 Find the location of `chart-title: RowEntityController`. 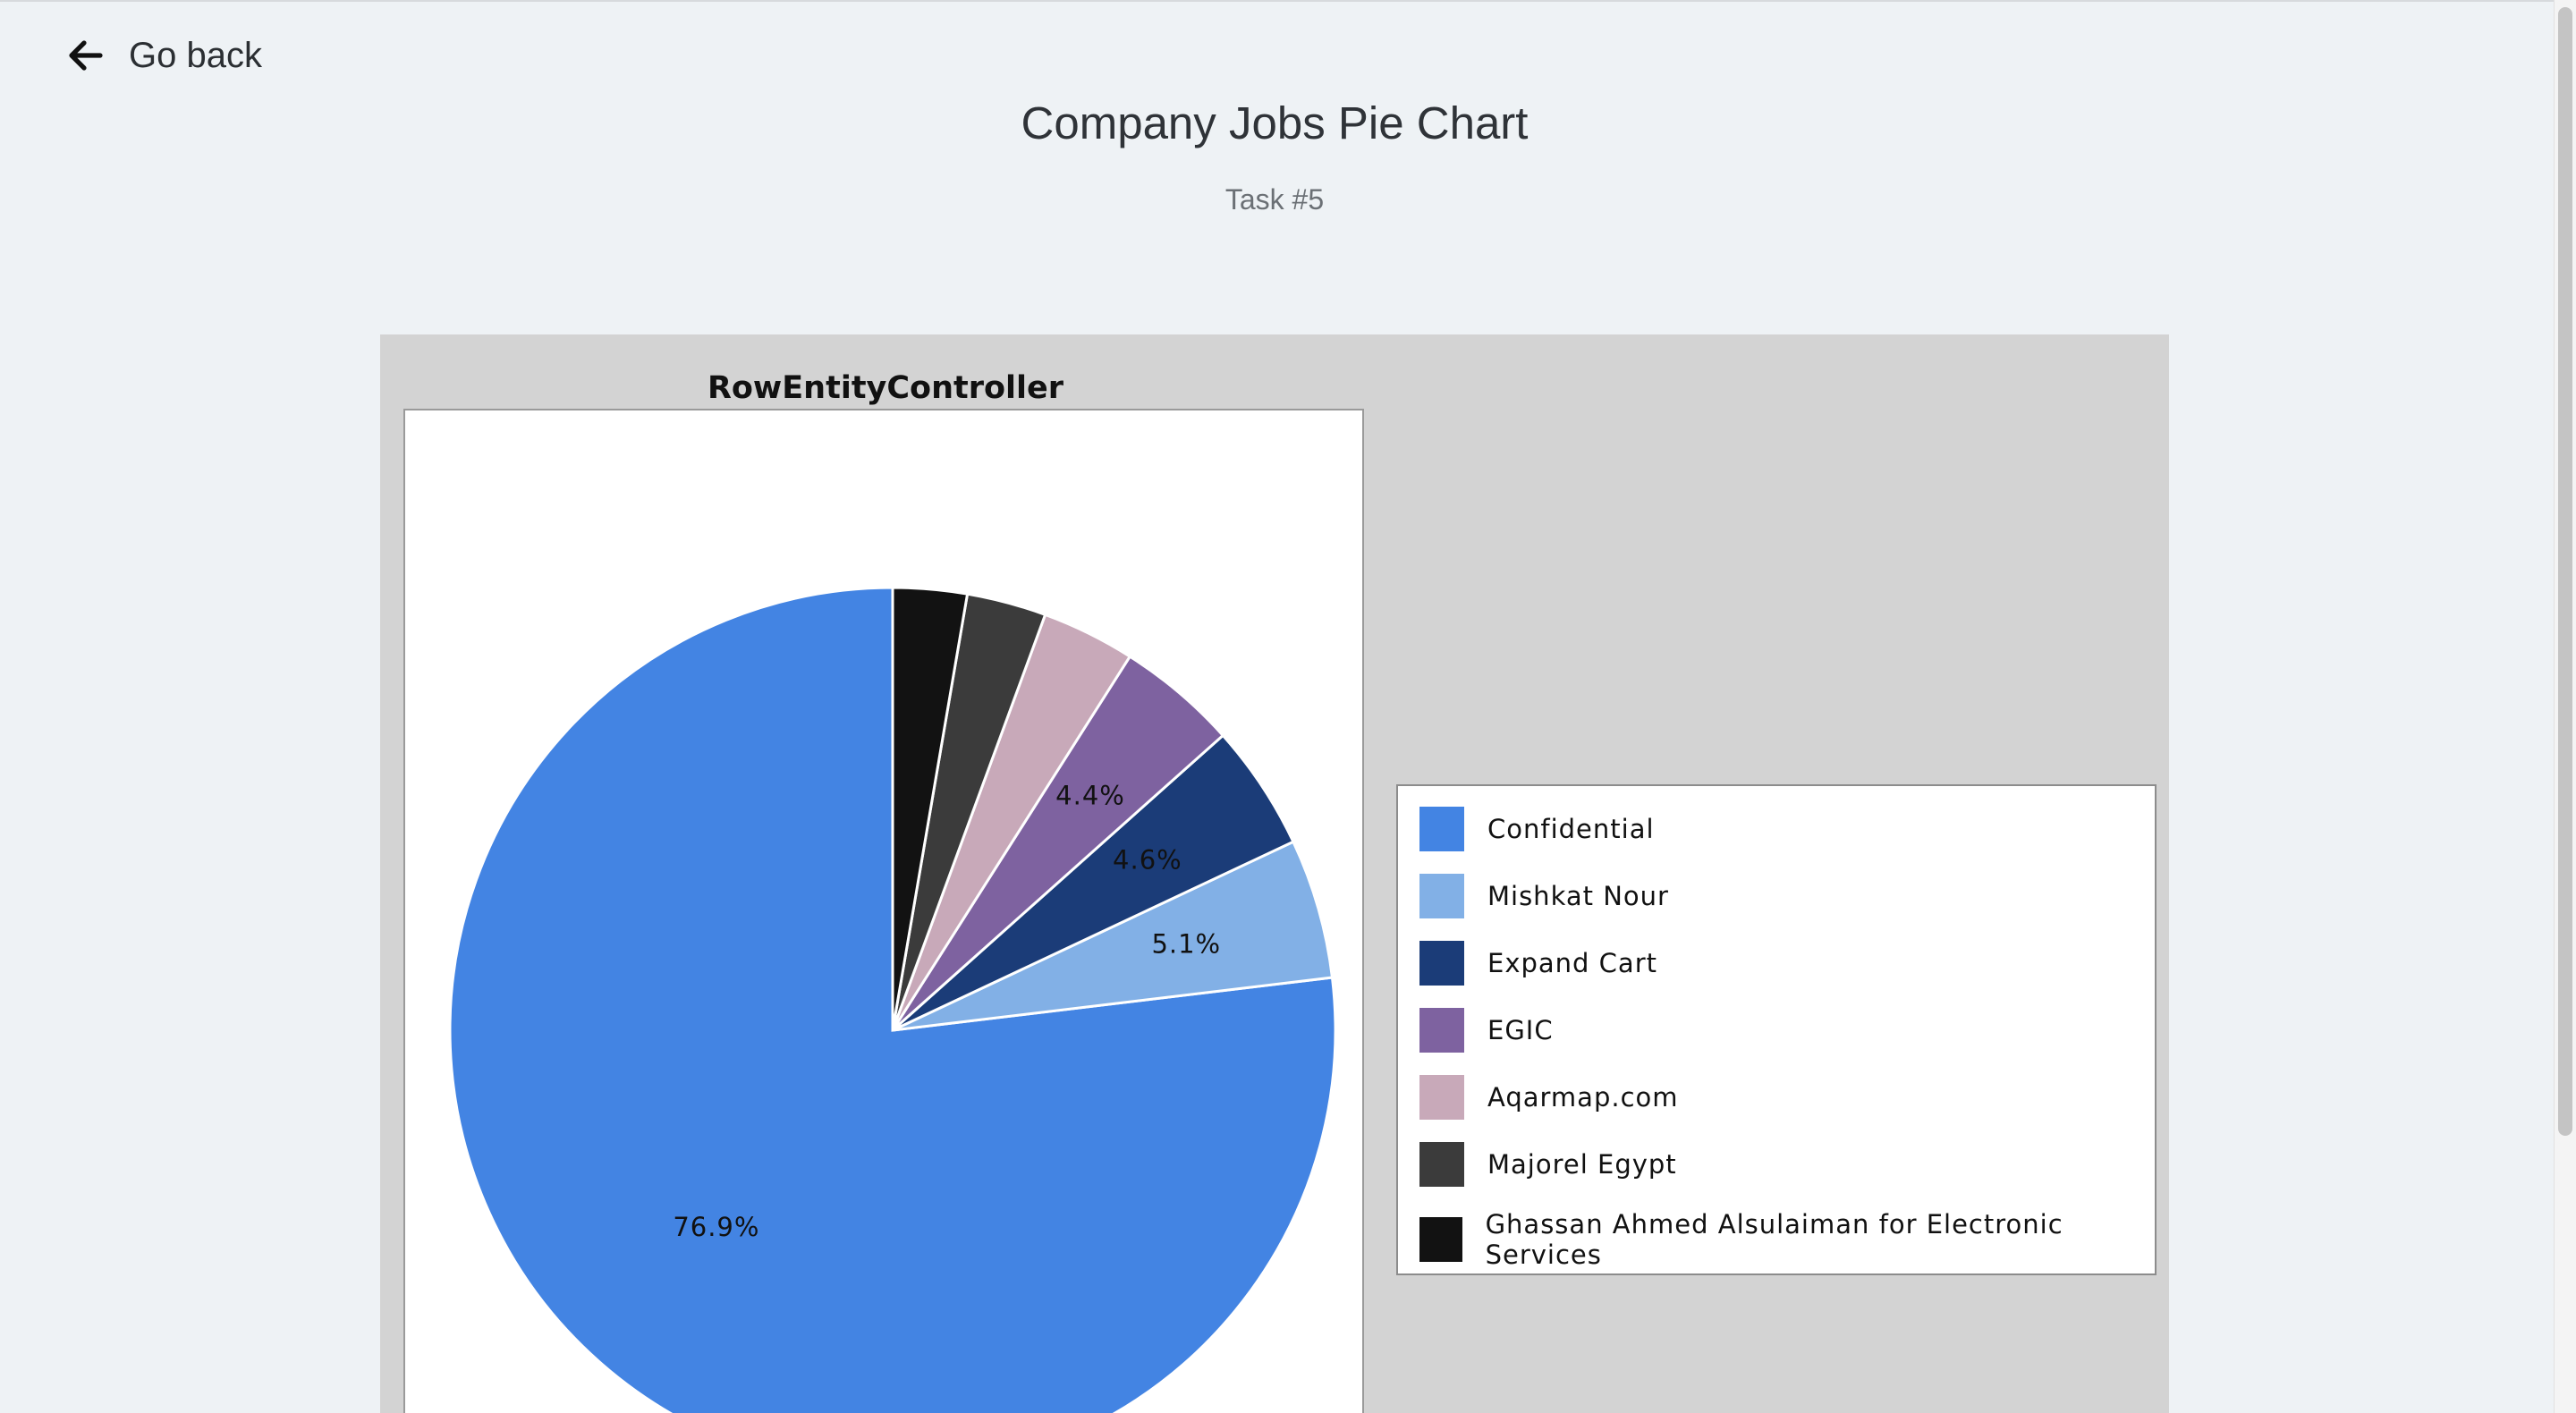

chart-title: RowEntityController is located at coordinates (885, 388).